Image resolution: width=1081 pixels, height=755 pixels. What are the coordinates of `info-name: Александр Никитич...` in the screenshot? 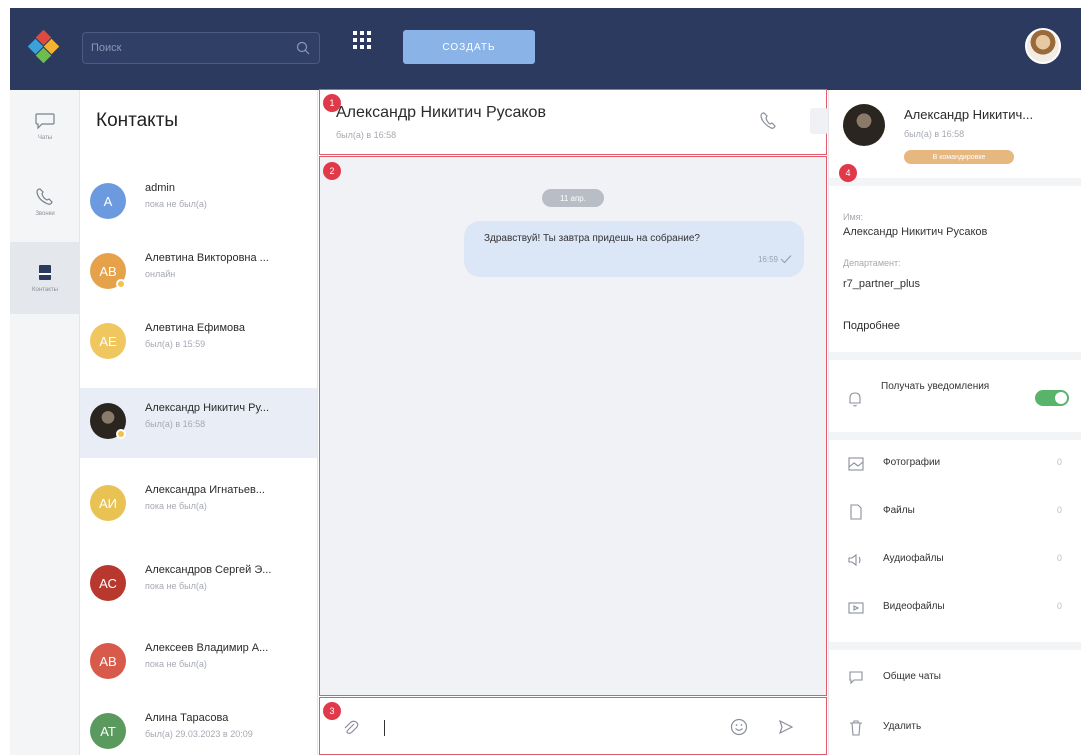 It's located at (969, 114).